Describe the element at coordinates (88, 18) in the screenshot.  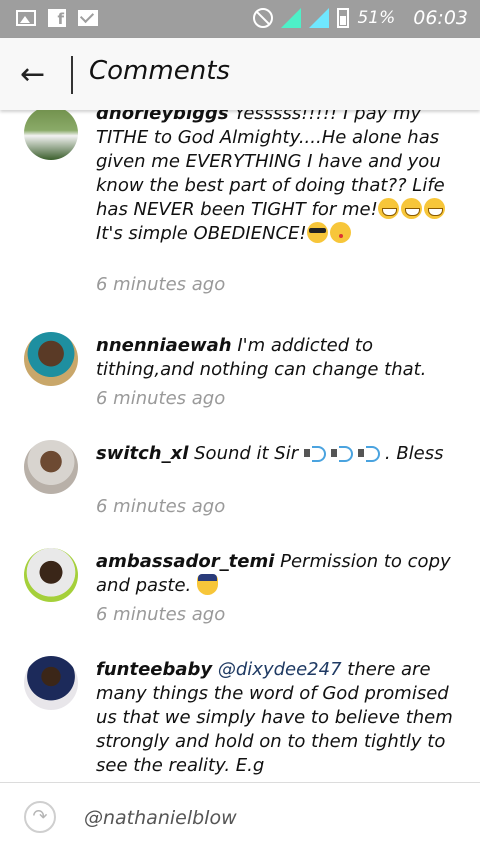
I see `gmail-icon` at that location.